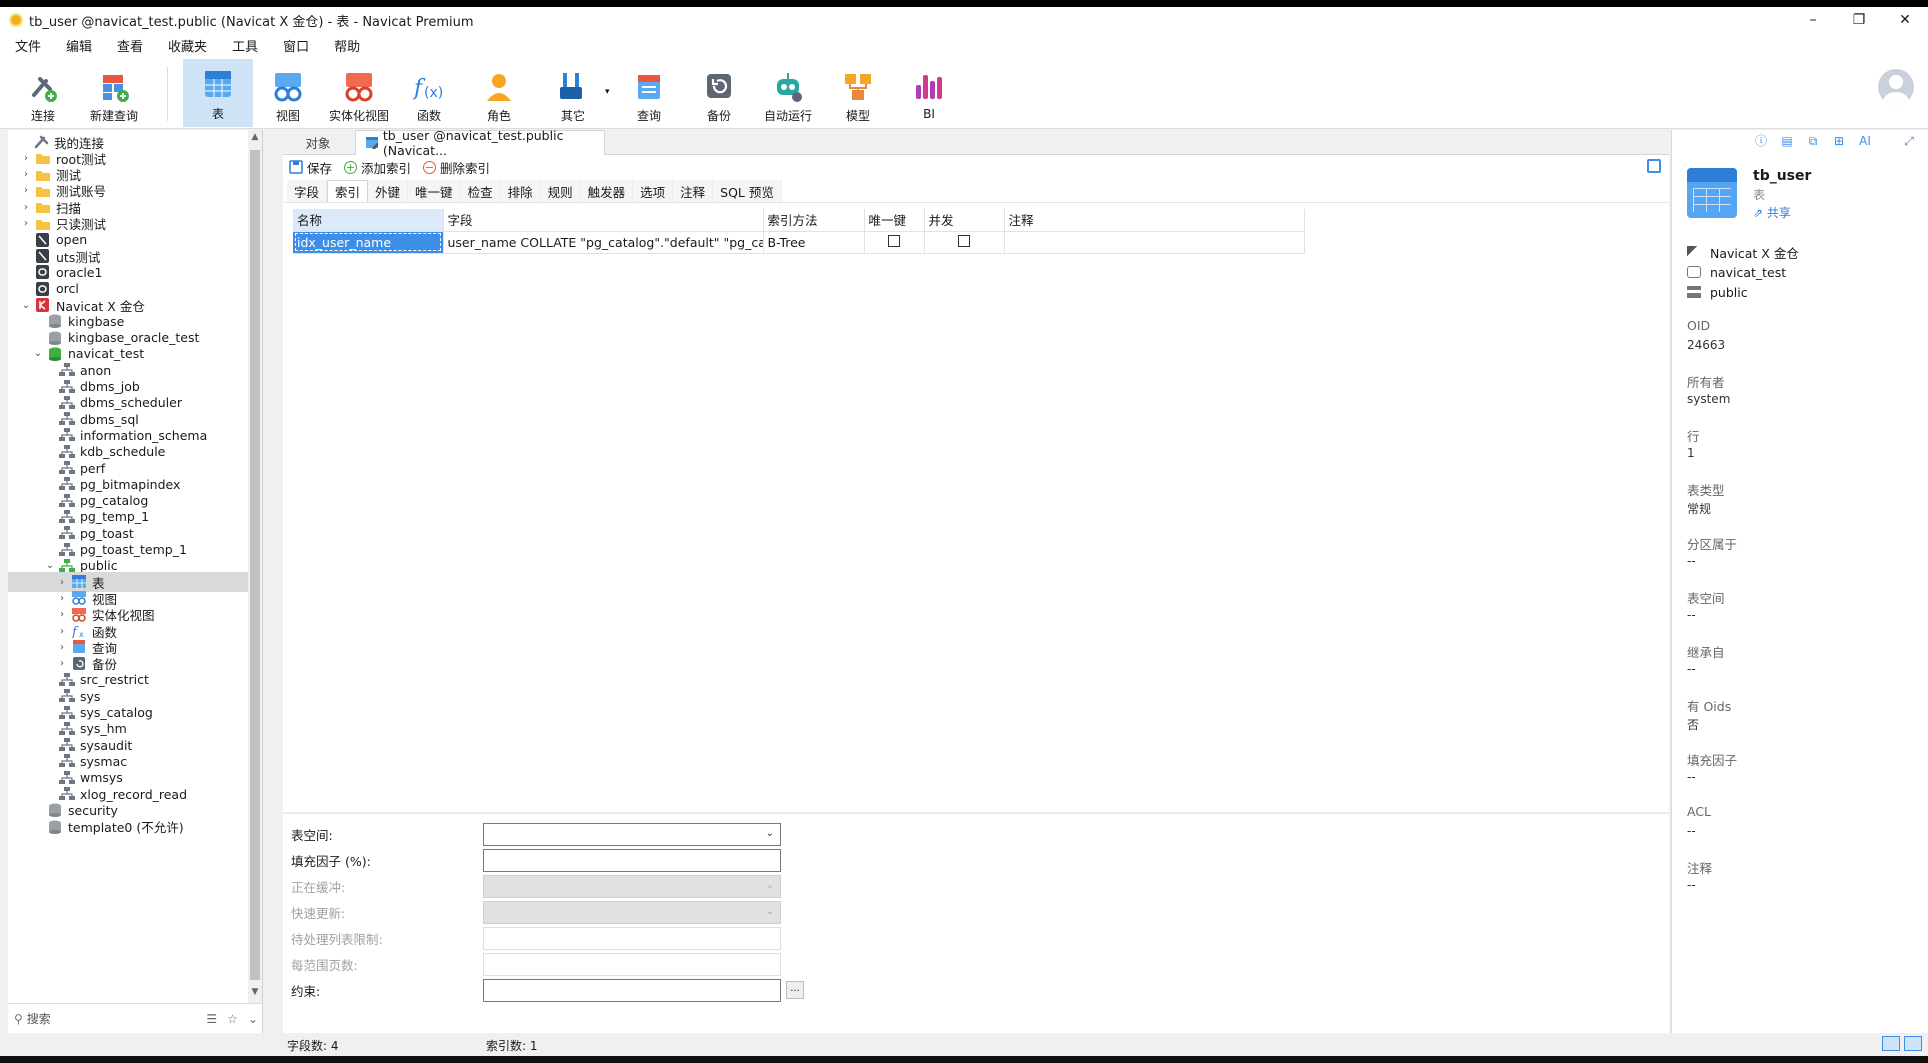 This screenshot has height=1063, width=1928. I want to click on role-button: 角色, so click(499, 95).